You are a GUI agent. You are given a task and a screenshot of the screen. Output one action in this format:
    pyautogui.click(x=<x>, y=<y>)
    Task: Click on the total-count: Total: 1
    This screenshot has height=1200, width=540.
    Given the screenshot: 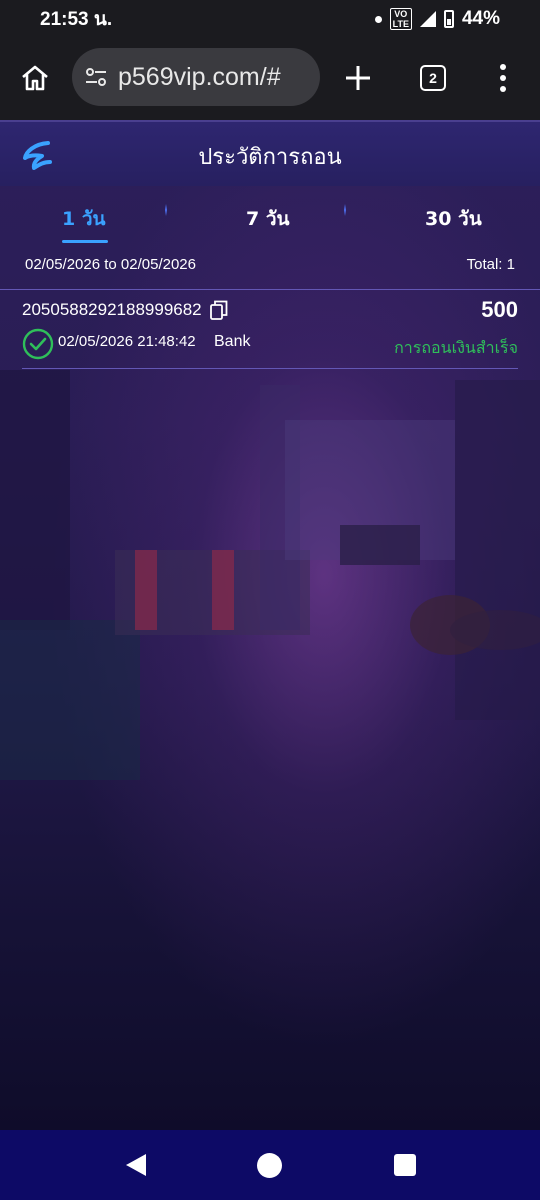 What is the action you would take?
    pyautogui.click(x=490, y=264)
    